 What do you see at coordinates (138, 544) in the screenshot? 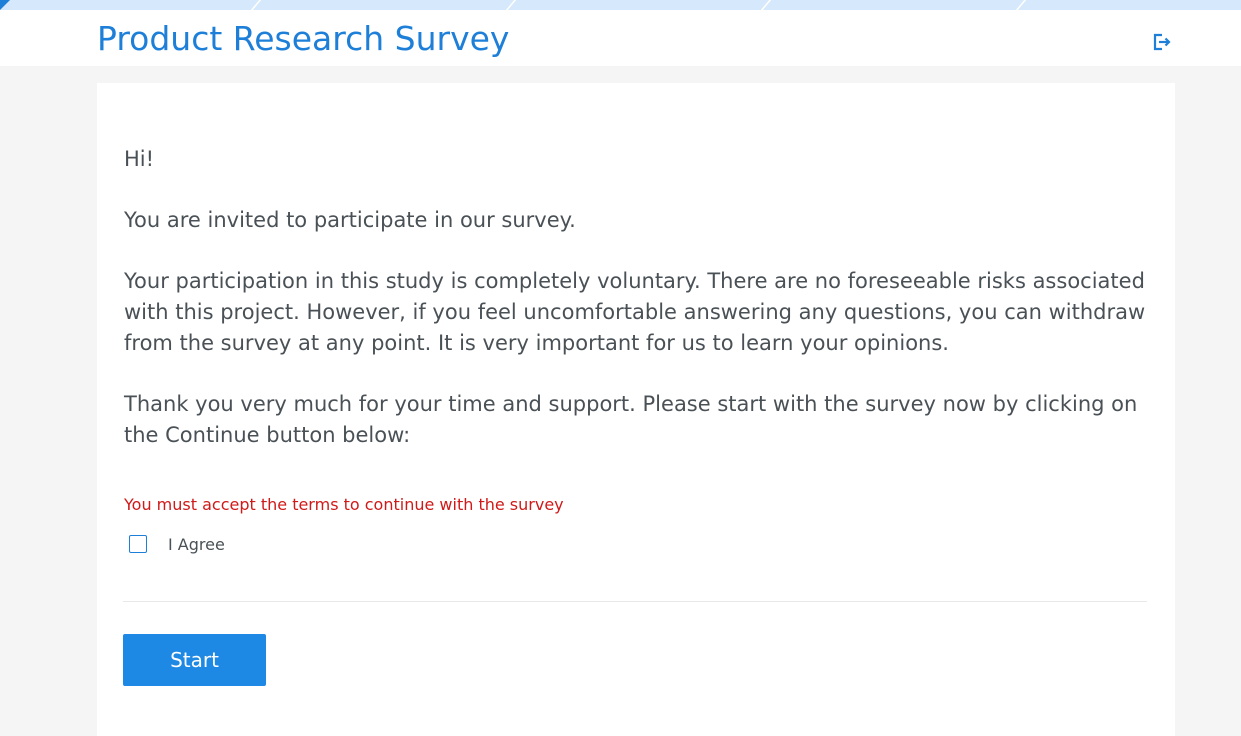
I see `agree-checkbox` at bounding box center [138, 544].